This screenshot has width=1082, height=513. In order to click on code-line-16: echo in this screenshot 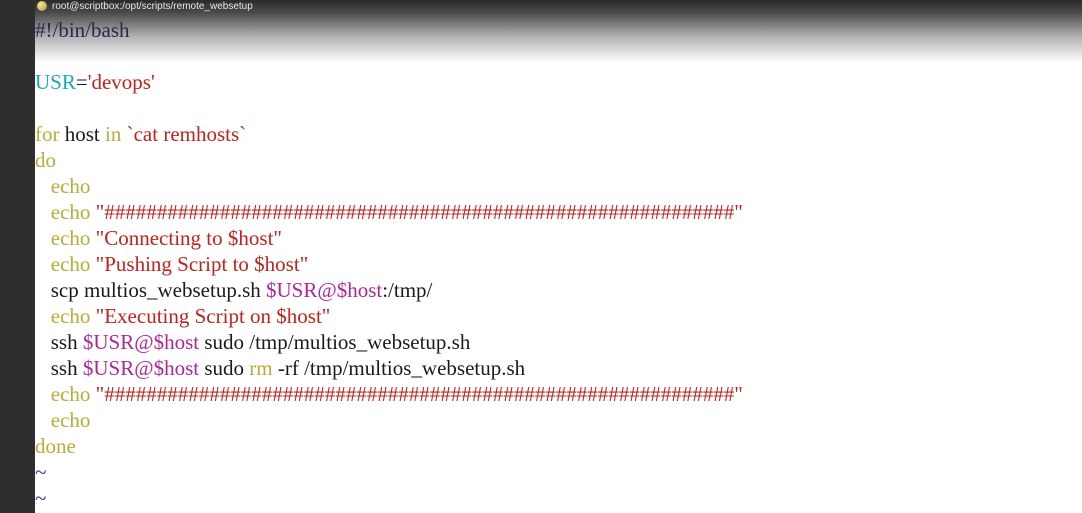, I will do `click(558, 420)`.